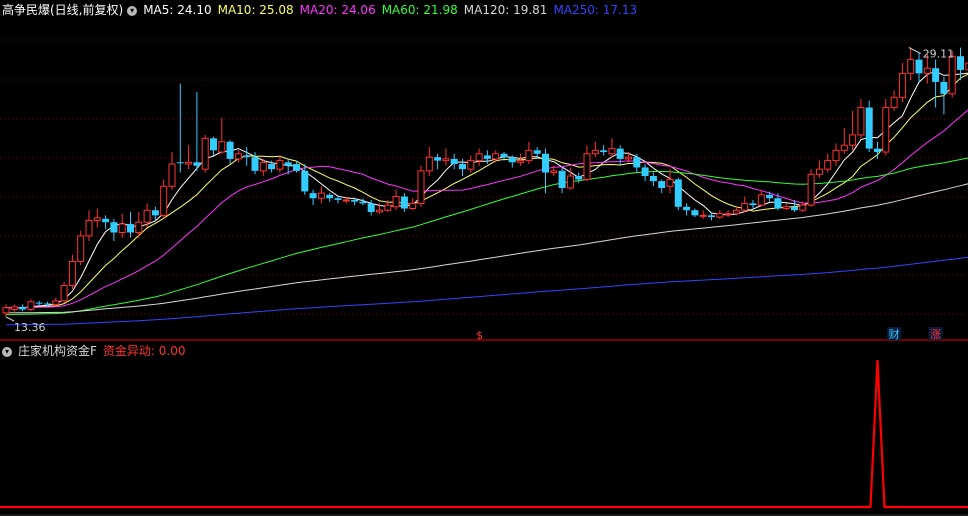  Describe the element at coordinates (479, 335) in the screenshot. I see `event-marker-0: $` at that location.